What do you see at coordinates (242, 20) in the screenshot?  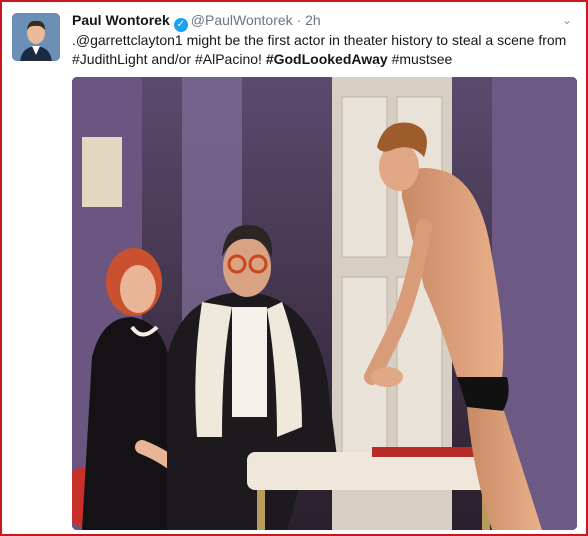 I see `author-handle: @PaulWontorek` at bounding box center [242, 20].